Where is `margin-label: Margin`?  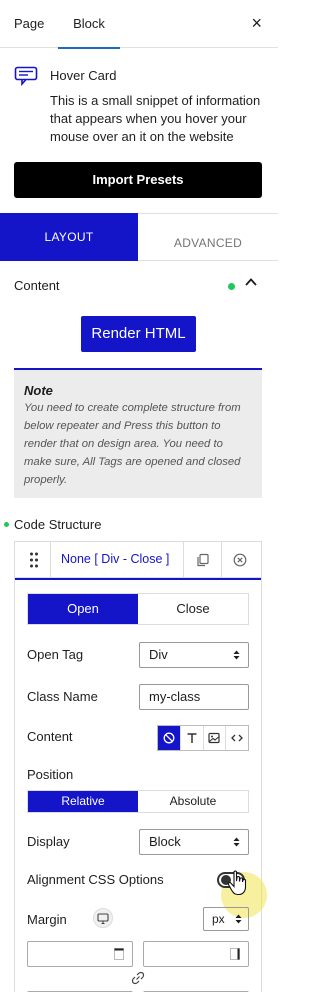
margin-label: Margin is located at coordinates (47, 919).